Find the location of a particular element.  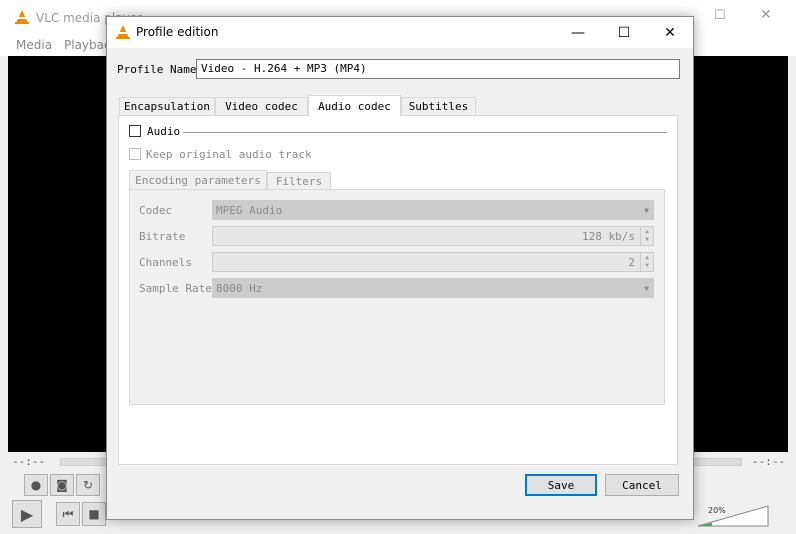

dialog-title: Profile edition is located at coordinates (177, 32).